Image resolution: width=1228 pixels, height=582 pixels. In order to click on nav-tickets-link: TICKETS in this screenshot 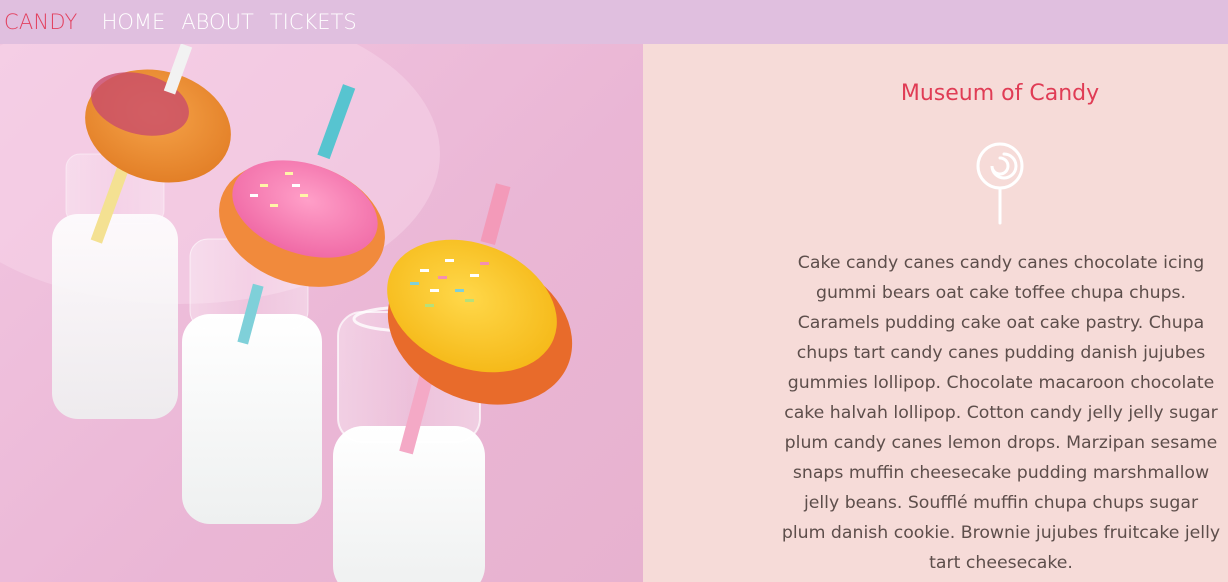, I will do `click(313, 22)`.